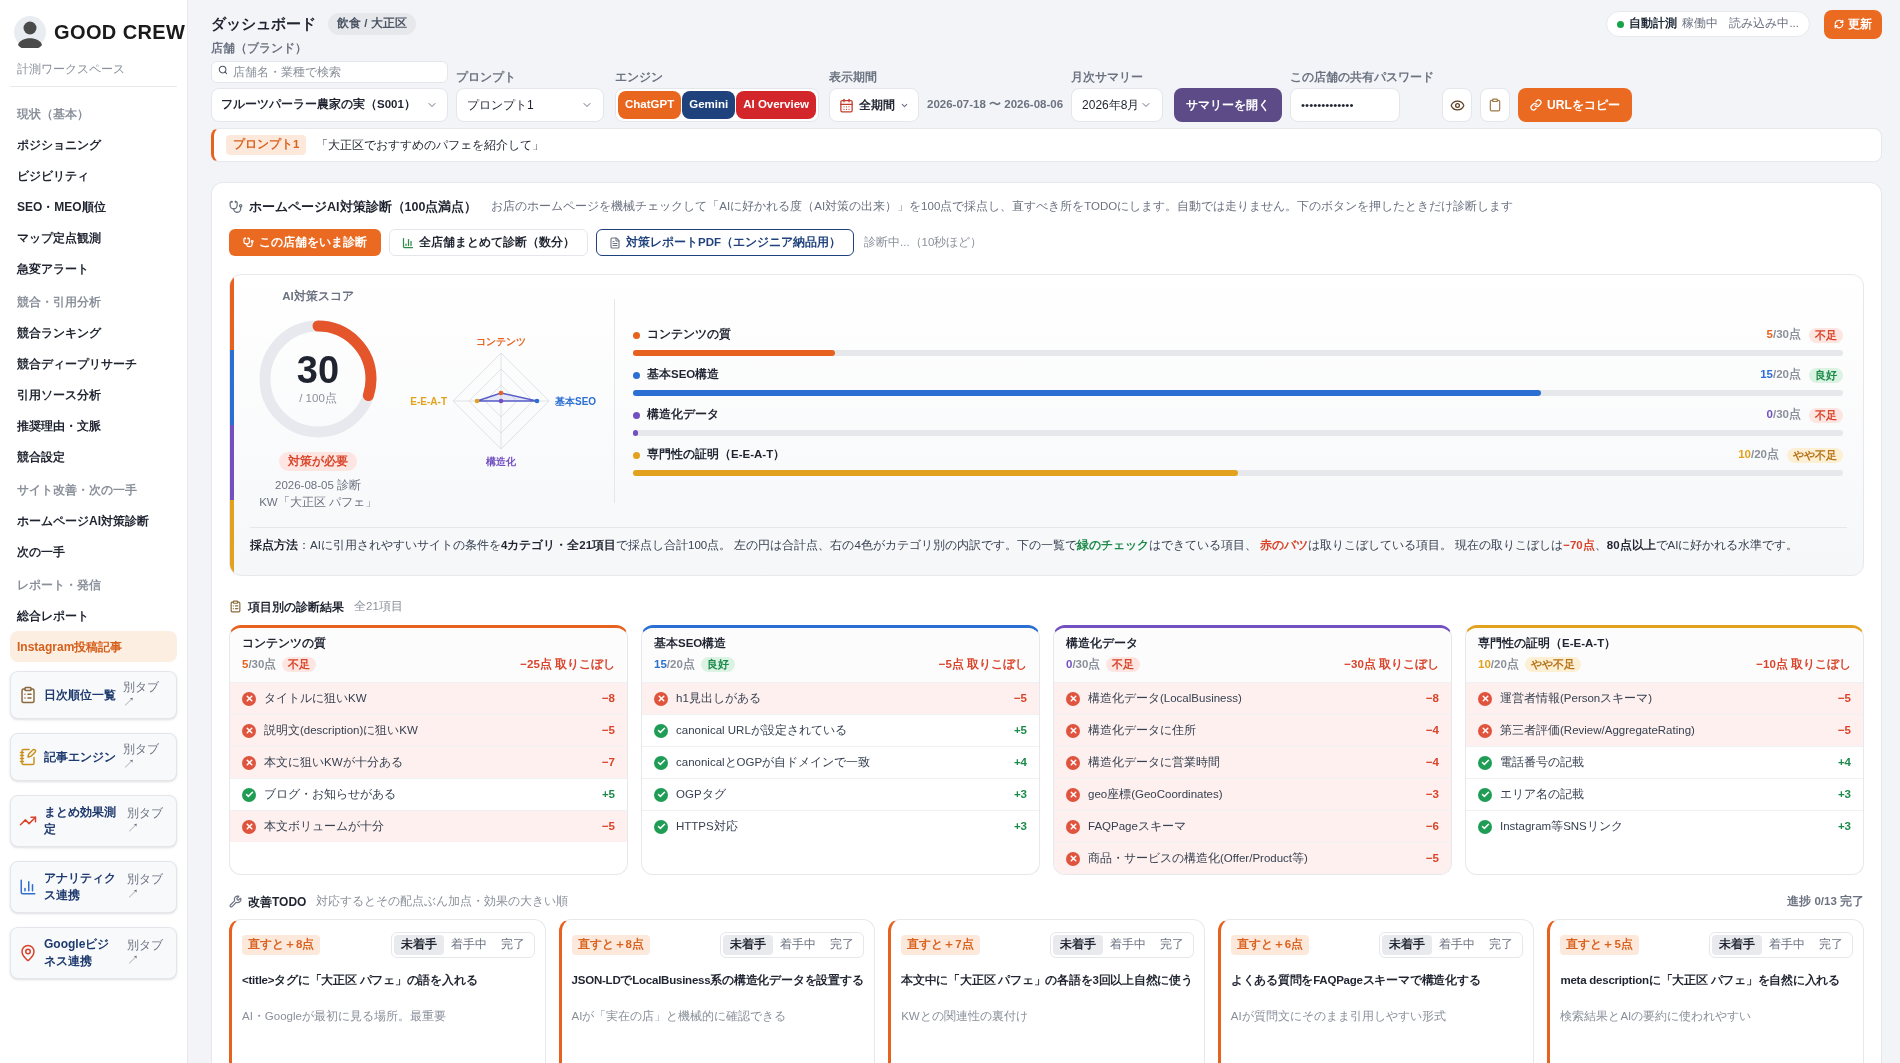  Describe the element at coordinates (639, 77) in the screenshot. I see `field-label: エンジン` at that location.